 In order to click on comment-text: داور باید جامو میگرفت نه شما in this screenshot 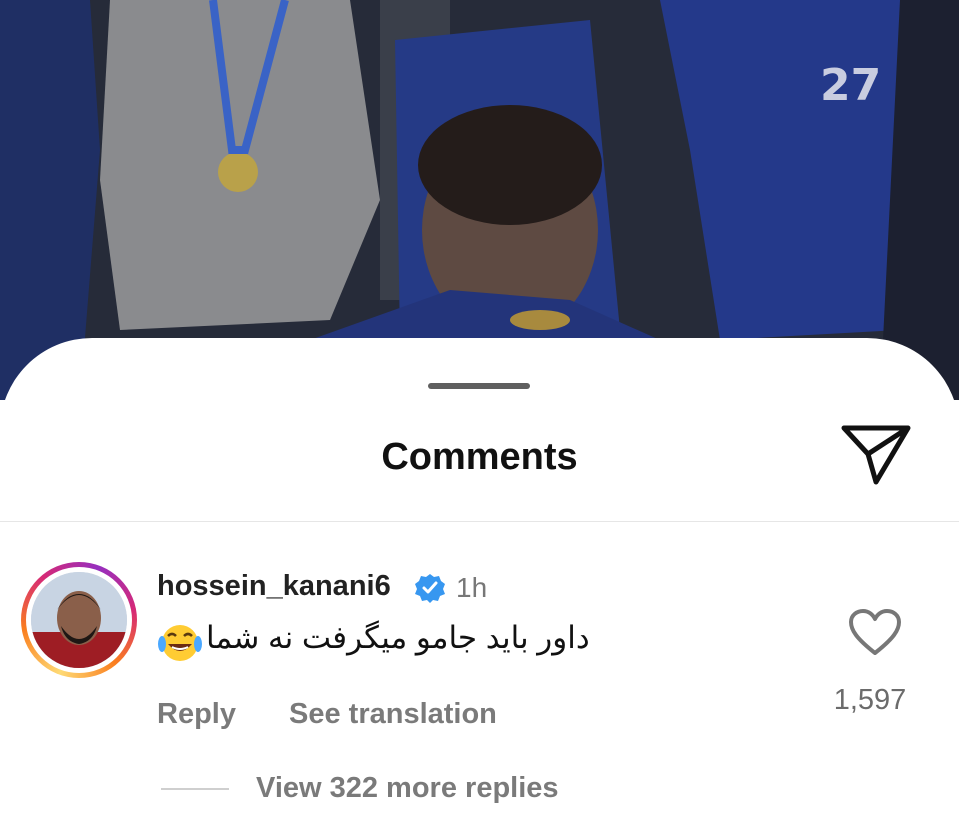, I will do `click(398, 637)`.